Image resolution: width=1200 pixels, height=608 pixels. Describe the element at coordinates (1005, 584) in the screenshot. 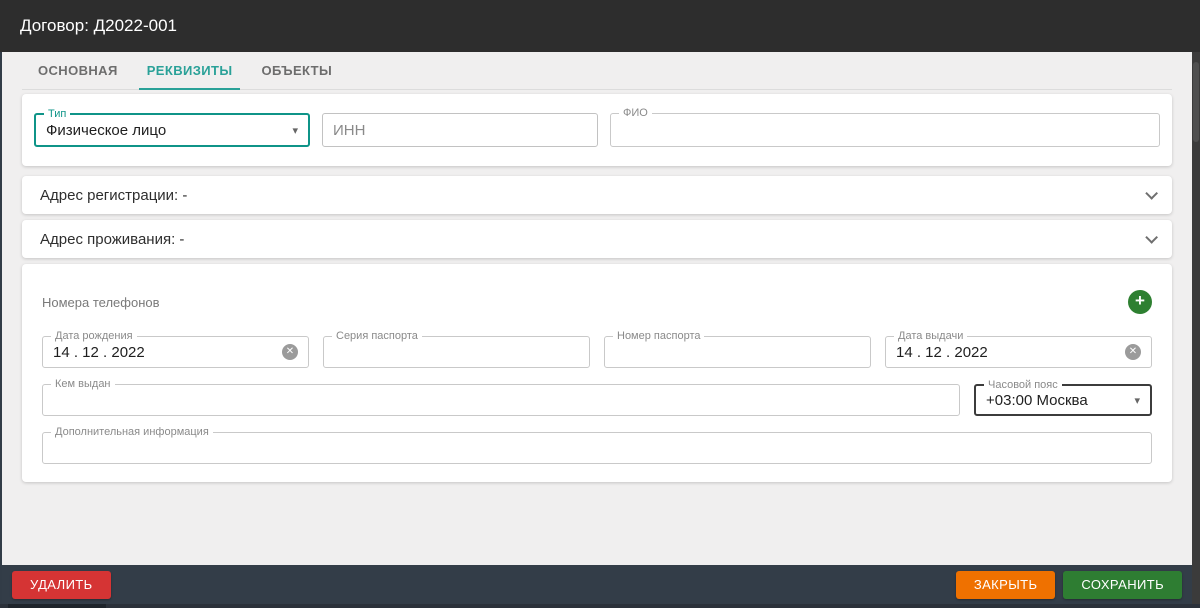

I see `close-button: ЗАКРЫТЬ` at that location.